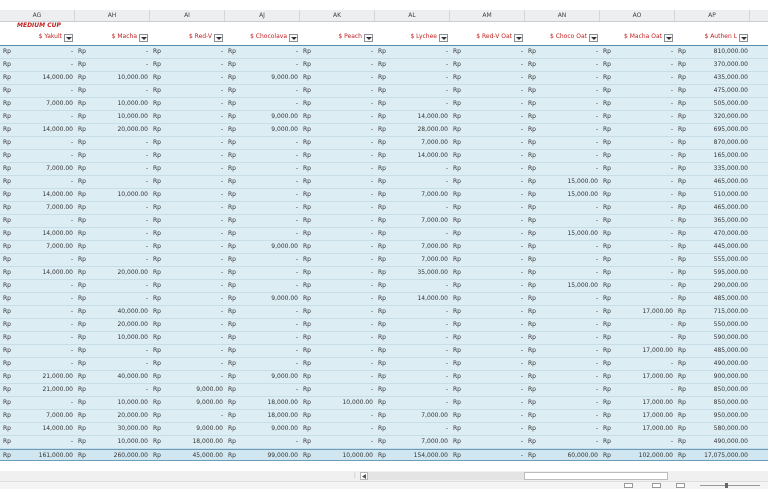 The image size is (768, 489). Describe the element at coordinates (37, 429) in the screenshot. I see `table-cell: Rp 14,000.00` at that location.